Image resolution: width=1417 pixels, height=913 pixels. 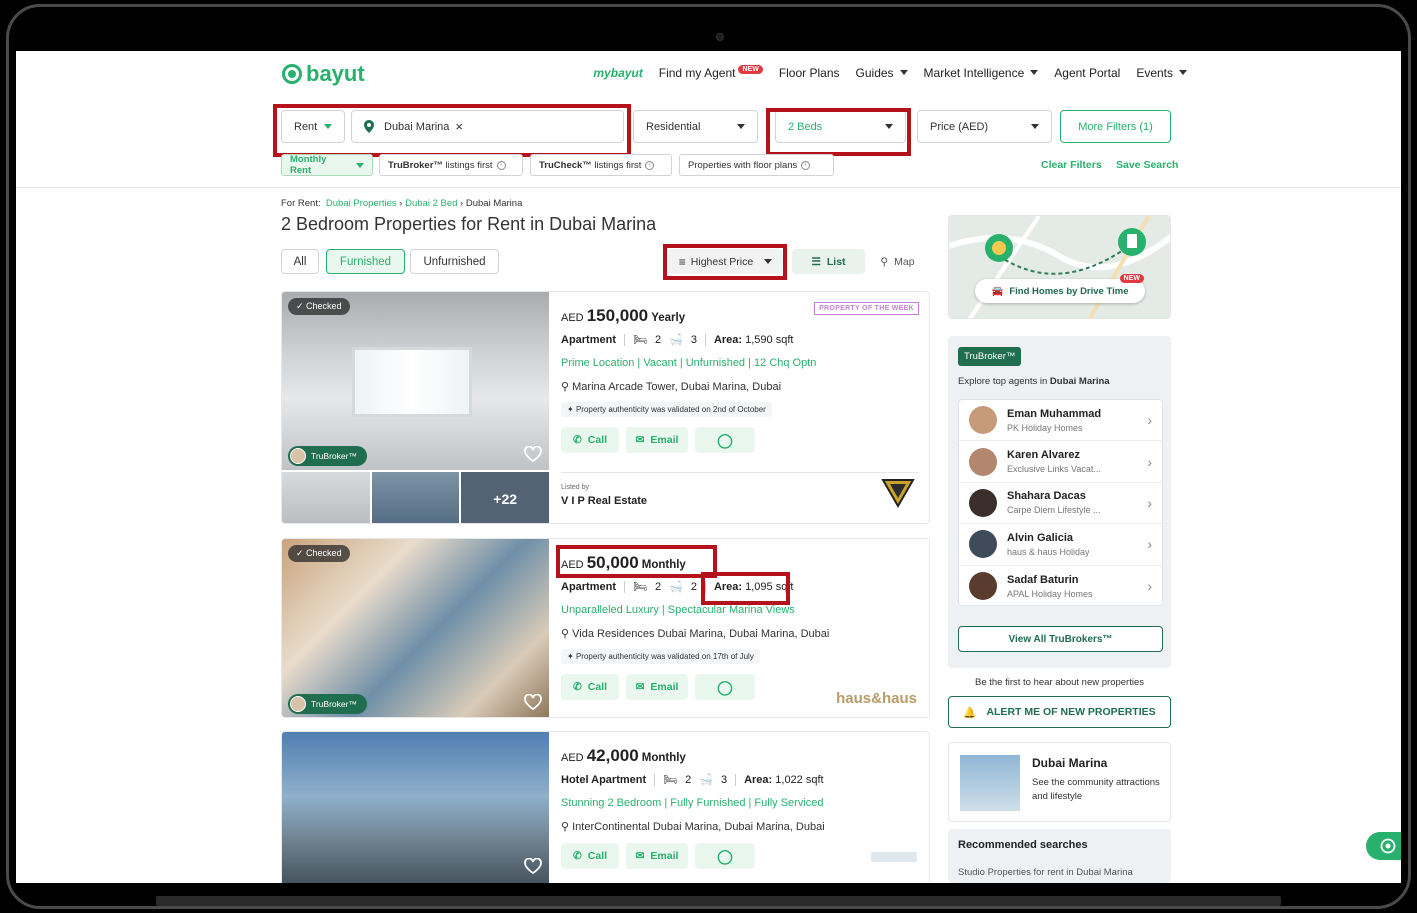 I want to click on nav-find-agent: Find my Agent NEW, so click(x=711, y=72).